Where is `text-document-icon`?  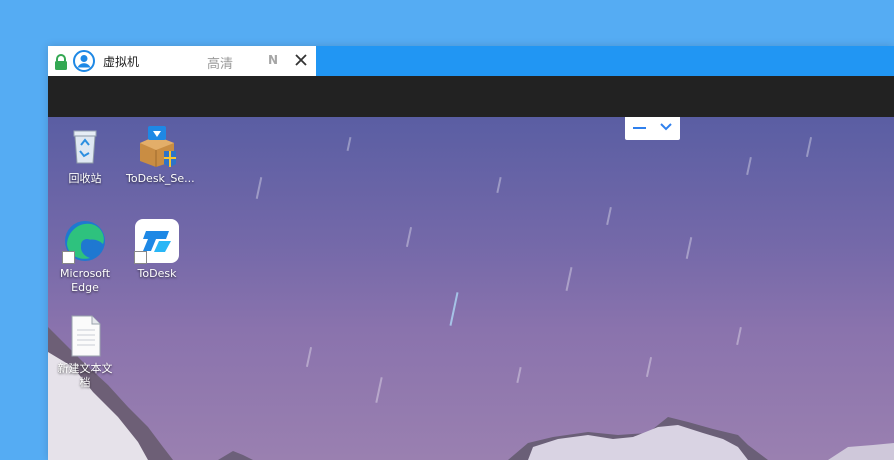 text-document-icon is located at coordinates (85, 336).